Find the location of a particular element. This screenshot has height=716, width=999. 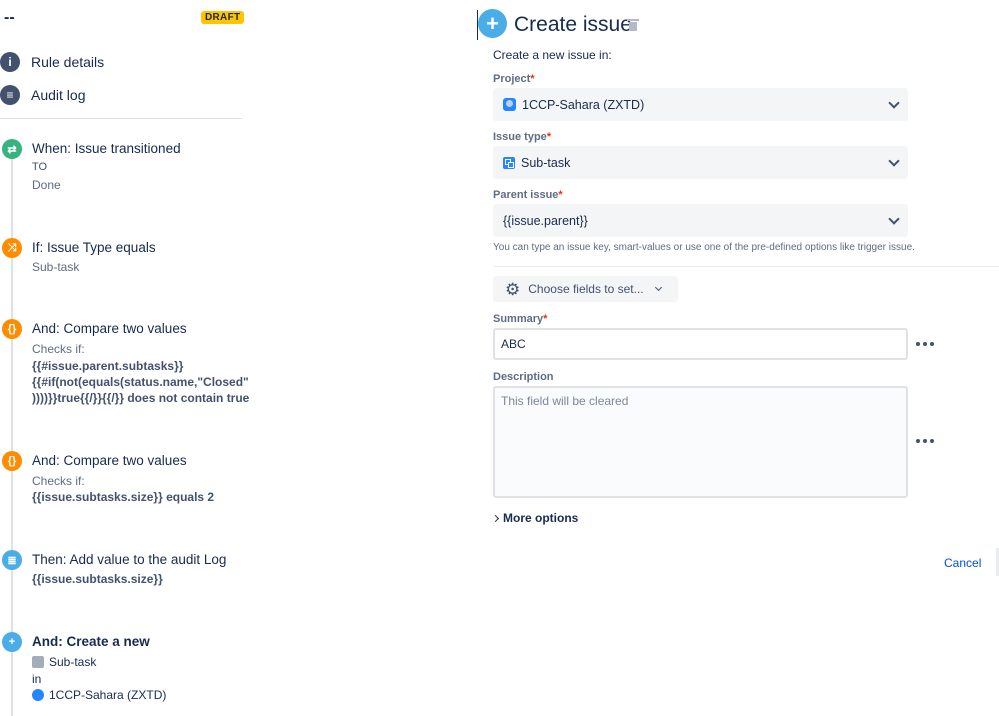

project-select-value: 1CCP-Sahara (ZXTD) is located at coordinates (583, 104).